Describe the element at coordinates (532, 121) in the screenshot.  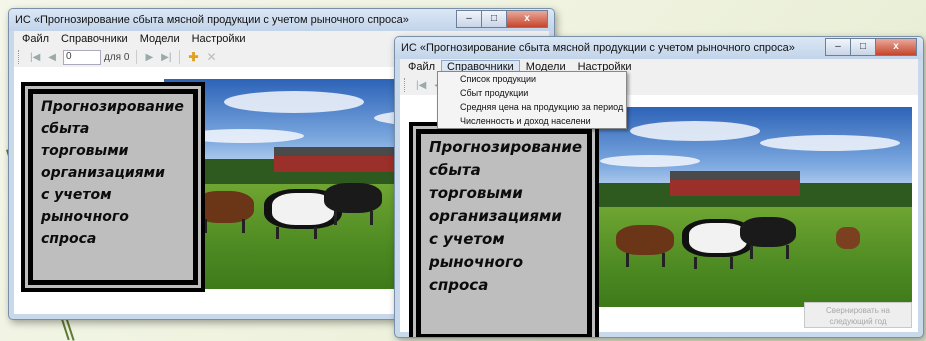
I see `menu-item-population-income: Численность и доход населени` at that location.